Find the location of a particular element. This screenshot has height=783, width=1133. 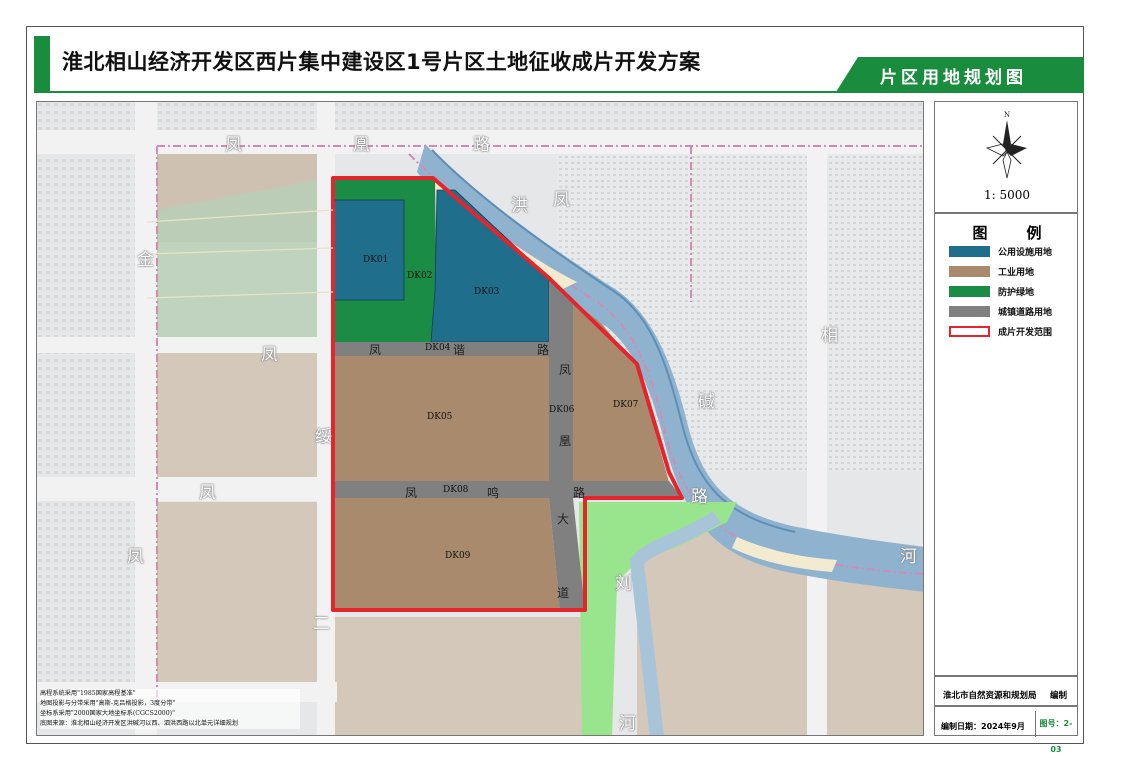

parcel-dk08-road is located at coordinates (507, 489).